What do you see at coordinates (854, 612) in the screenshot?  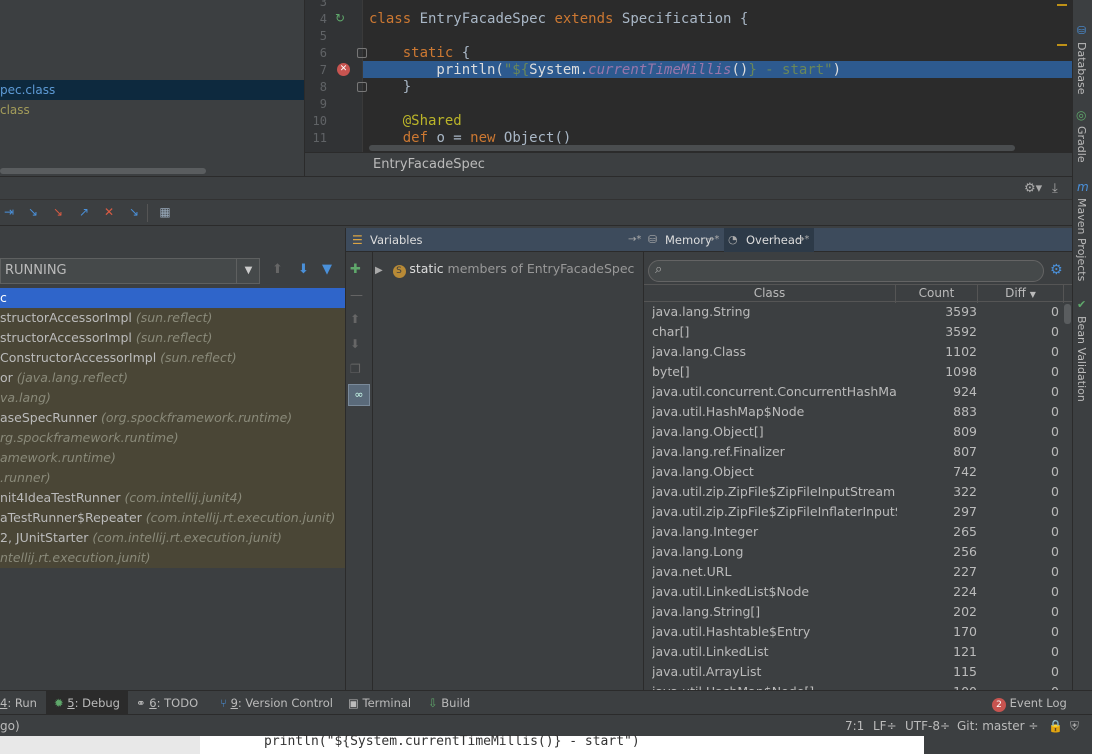 I see `table-row: java.lang.String[] 202 0` at bounding box center [854, 612].